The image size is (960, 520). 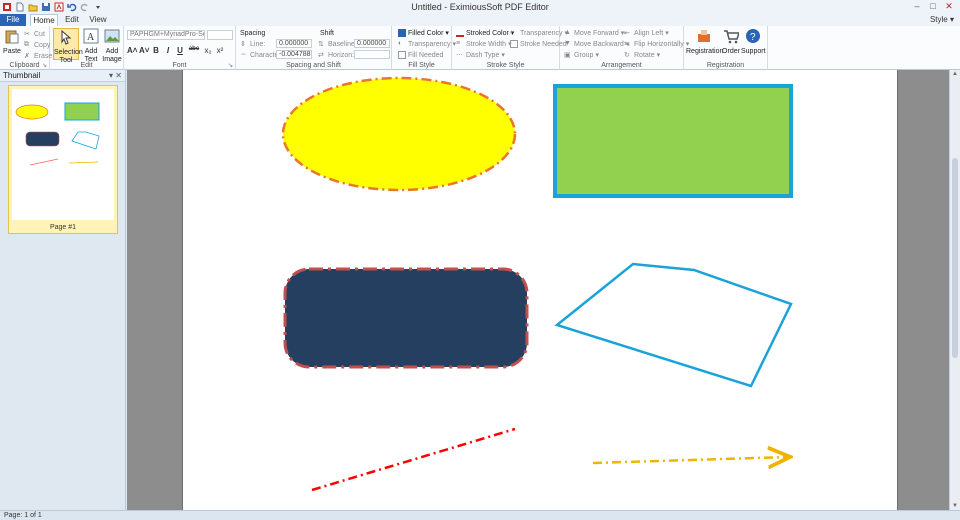 What do you see at coordinates (98, 7) in the screenshot?
I see `customize-dropdown-icon` at bounding box center [98, 7].